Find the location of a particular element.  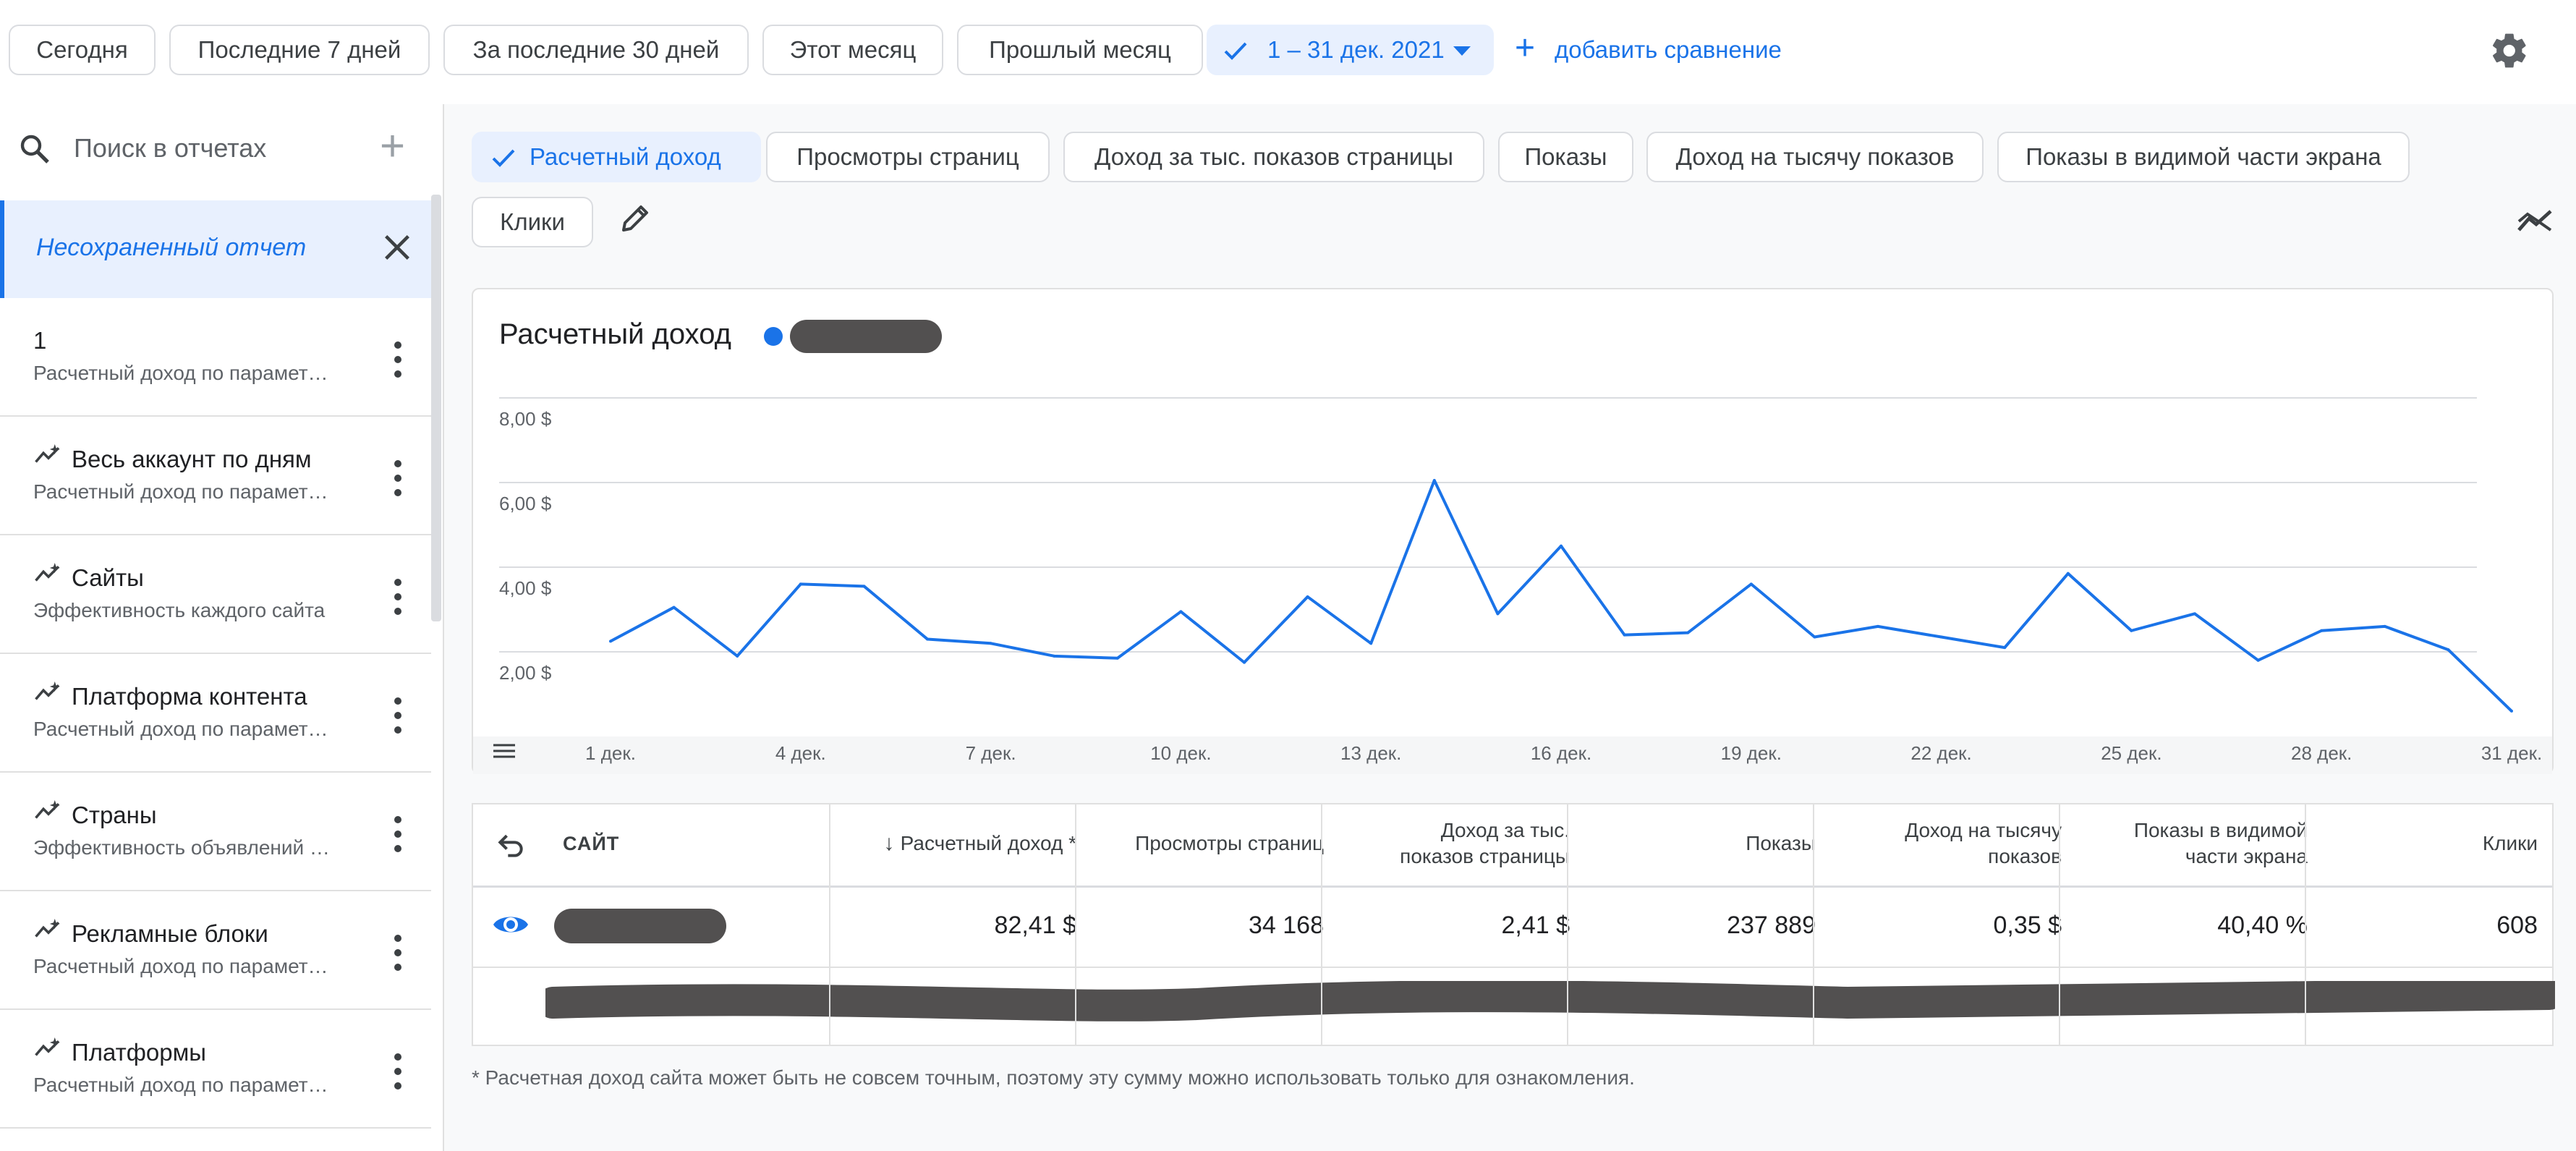

close-icon is located at coordinates (397, 247).